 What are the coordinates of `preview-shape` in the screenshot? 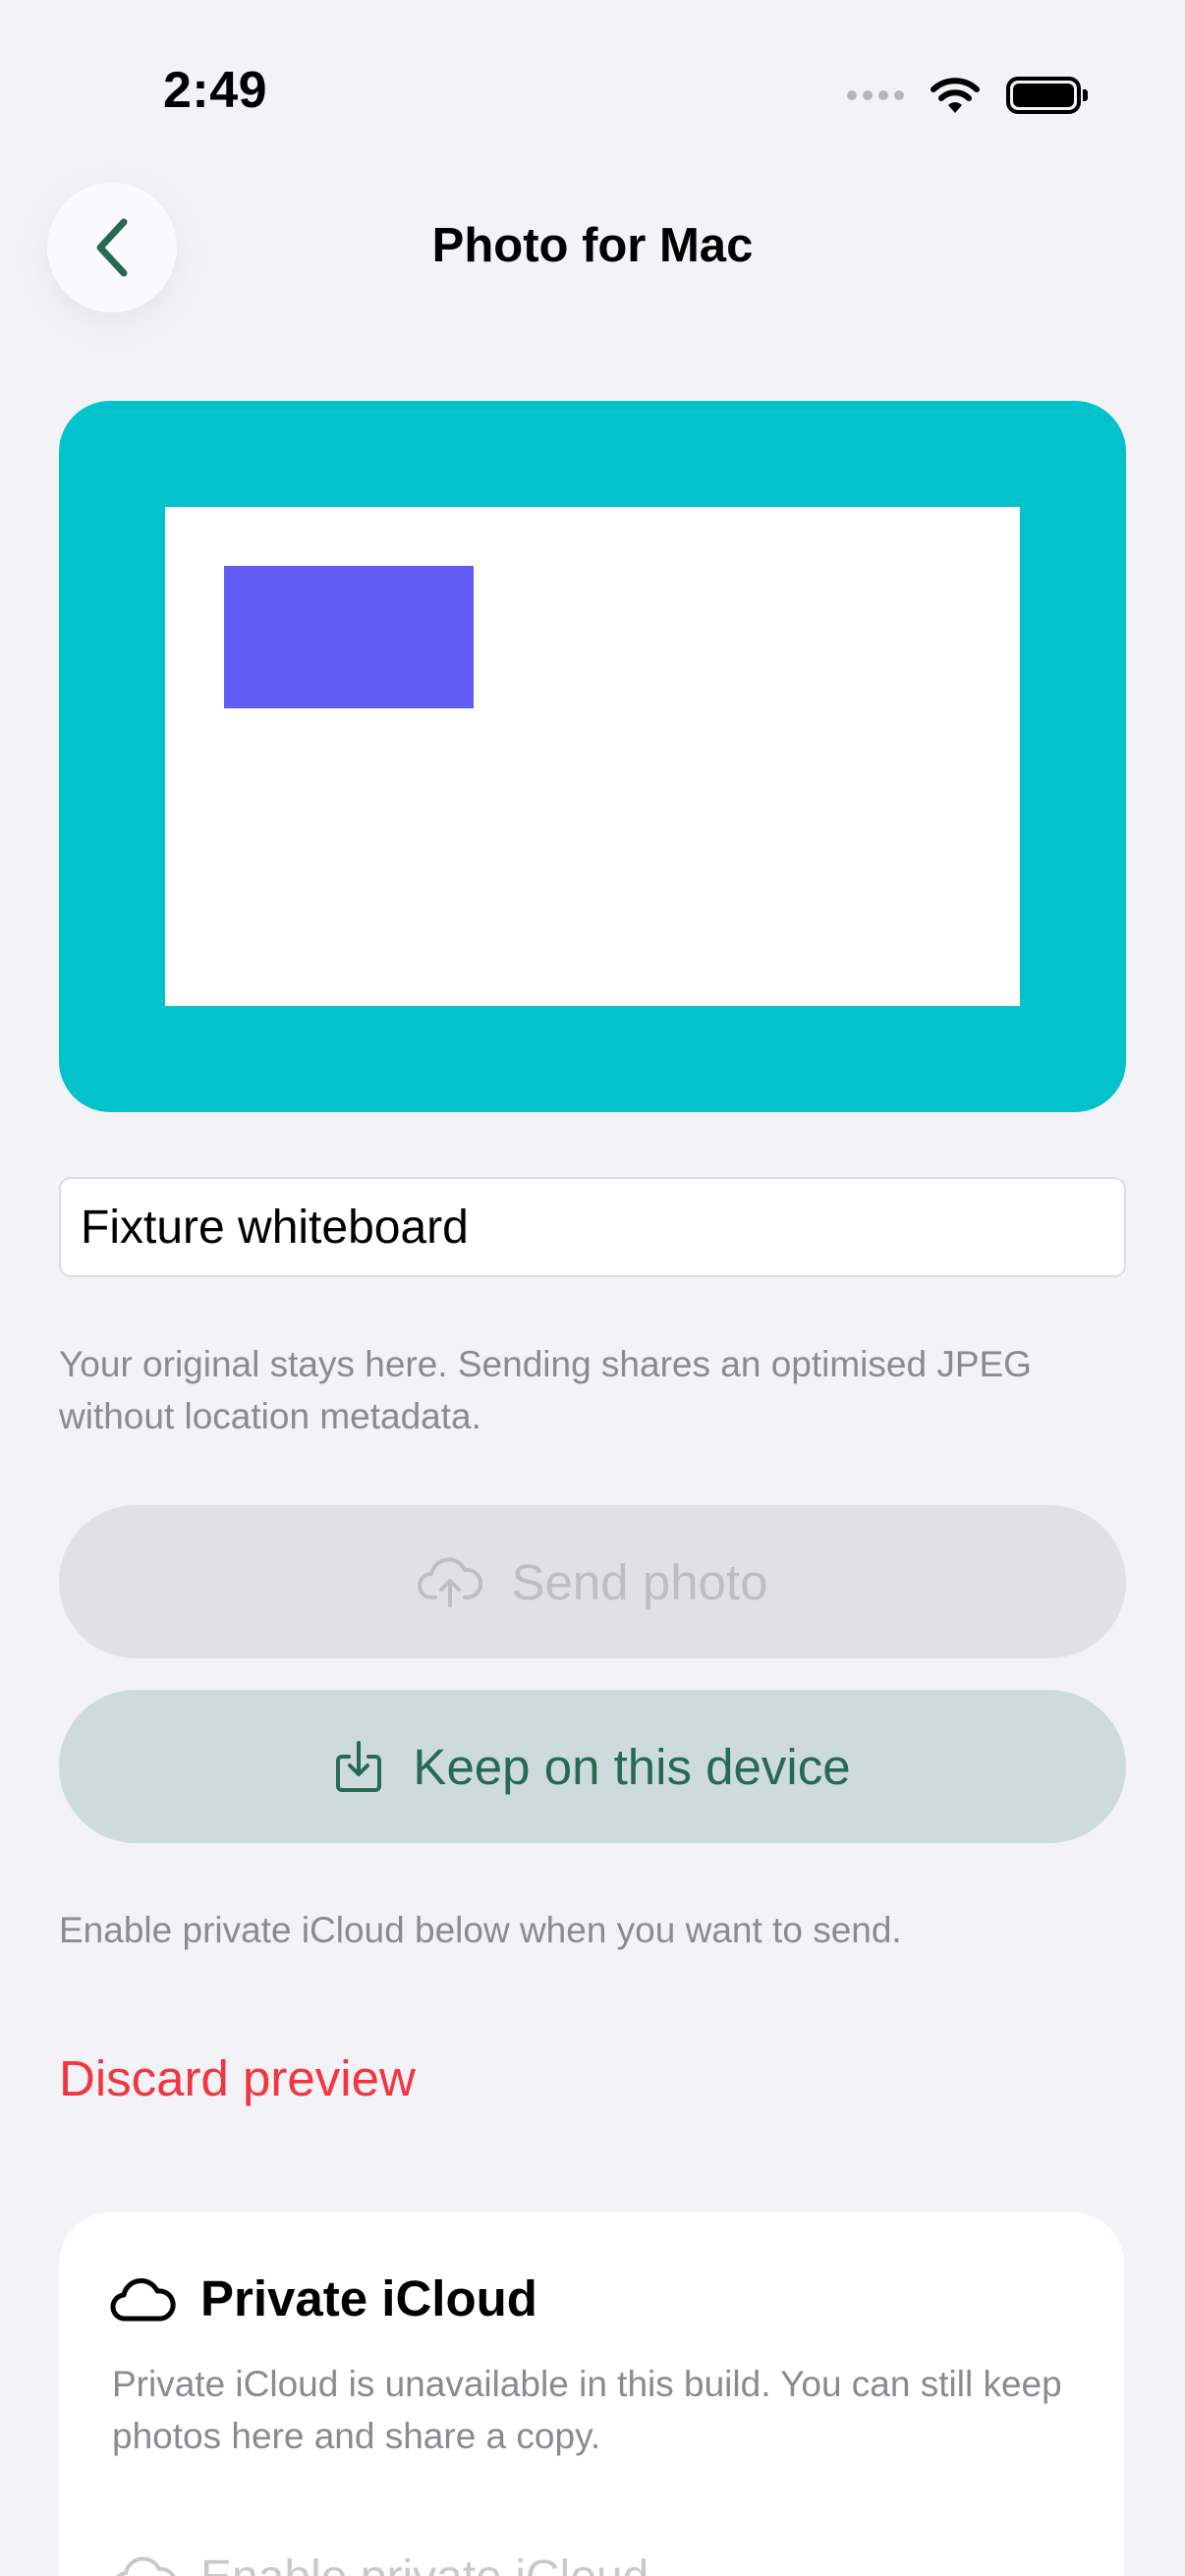 It's located at (349, 637).